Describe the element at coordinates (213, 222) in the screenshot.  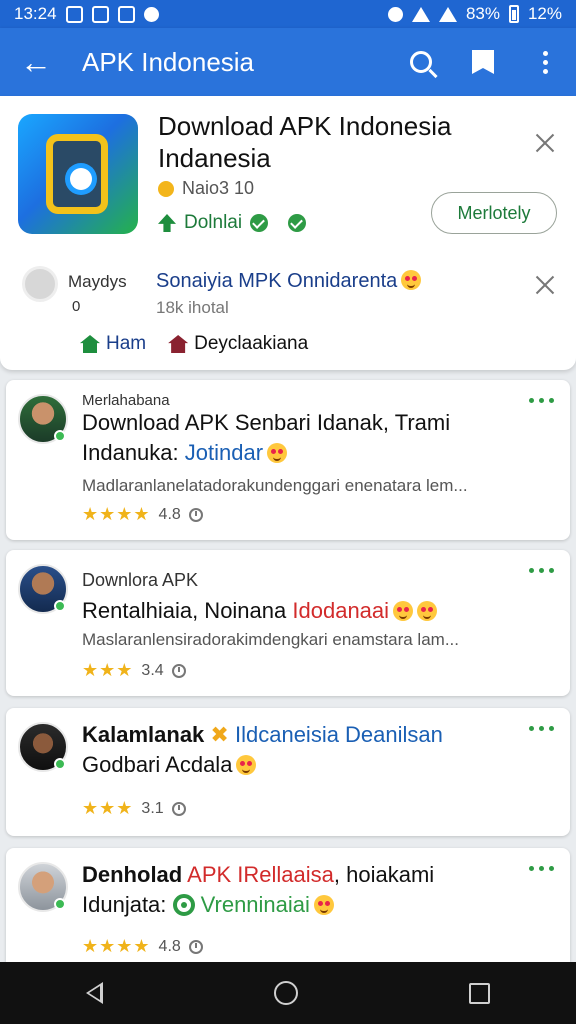
I see `download-label: Dolnlai` at that location.